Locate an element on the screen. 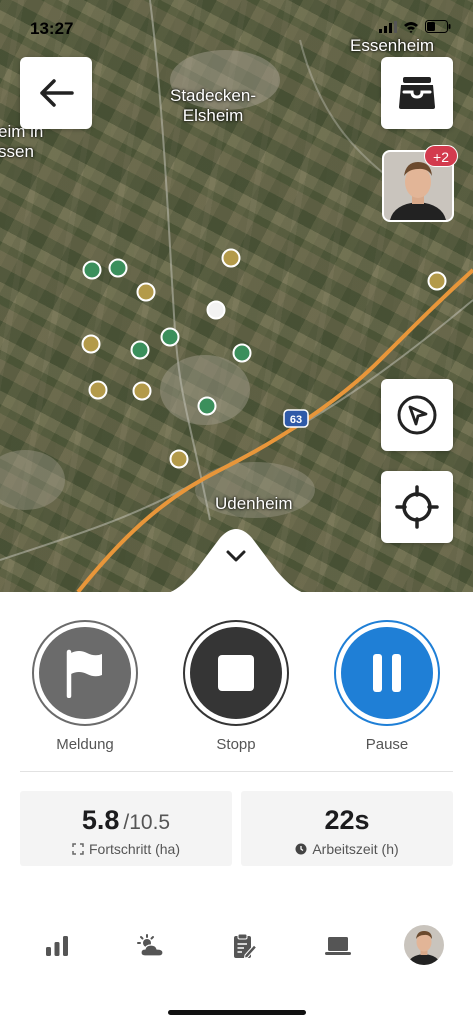 Image resolution: width=473 pixels, height=1024 pixels. tab-stats is located at coordinates (57, 946).